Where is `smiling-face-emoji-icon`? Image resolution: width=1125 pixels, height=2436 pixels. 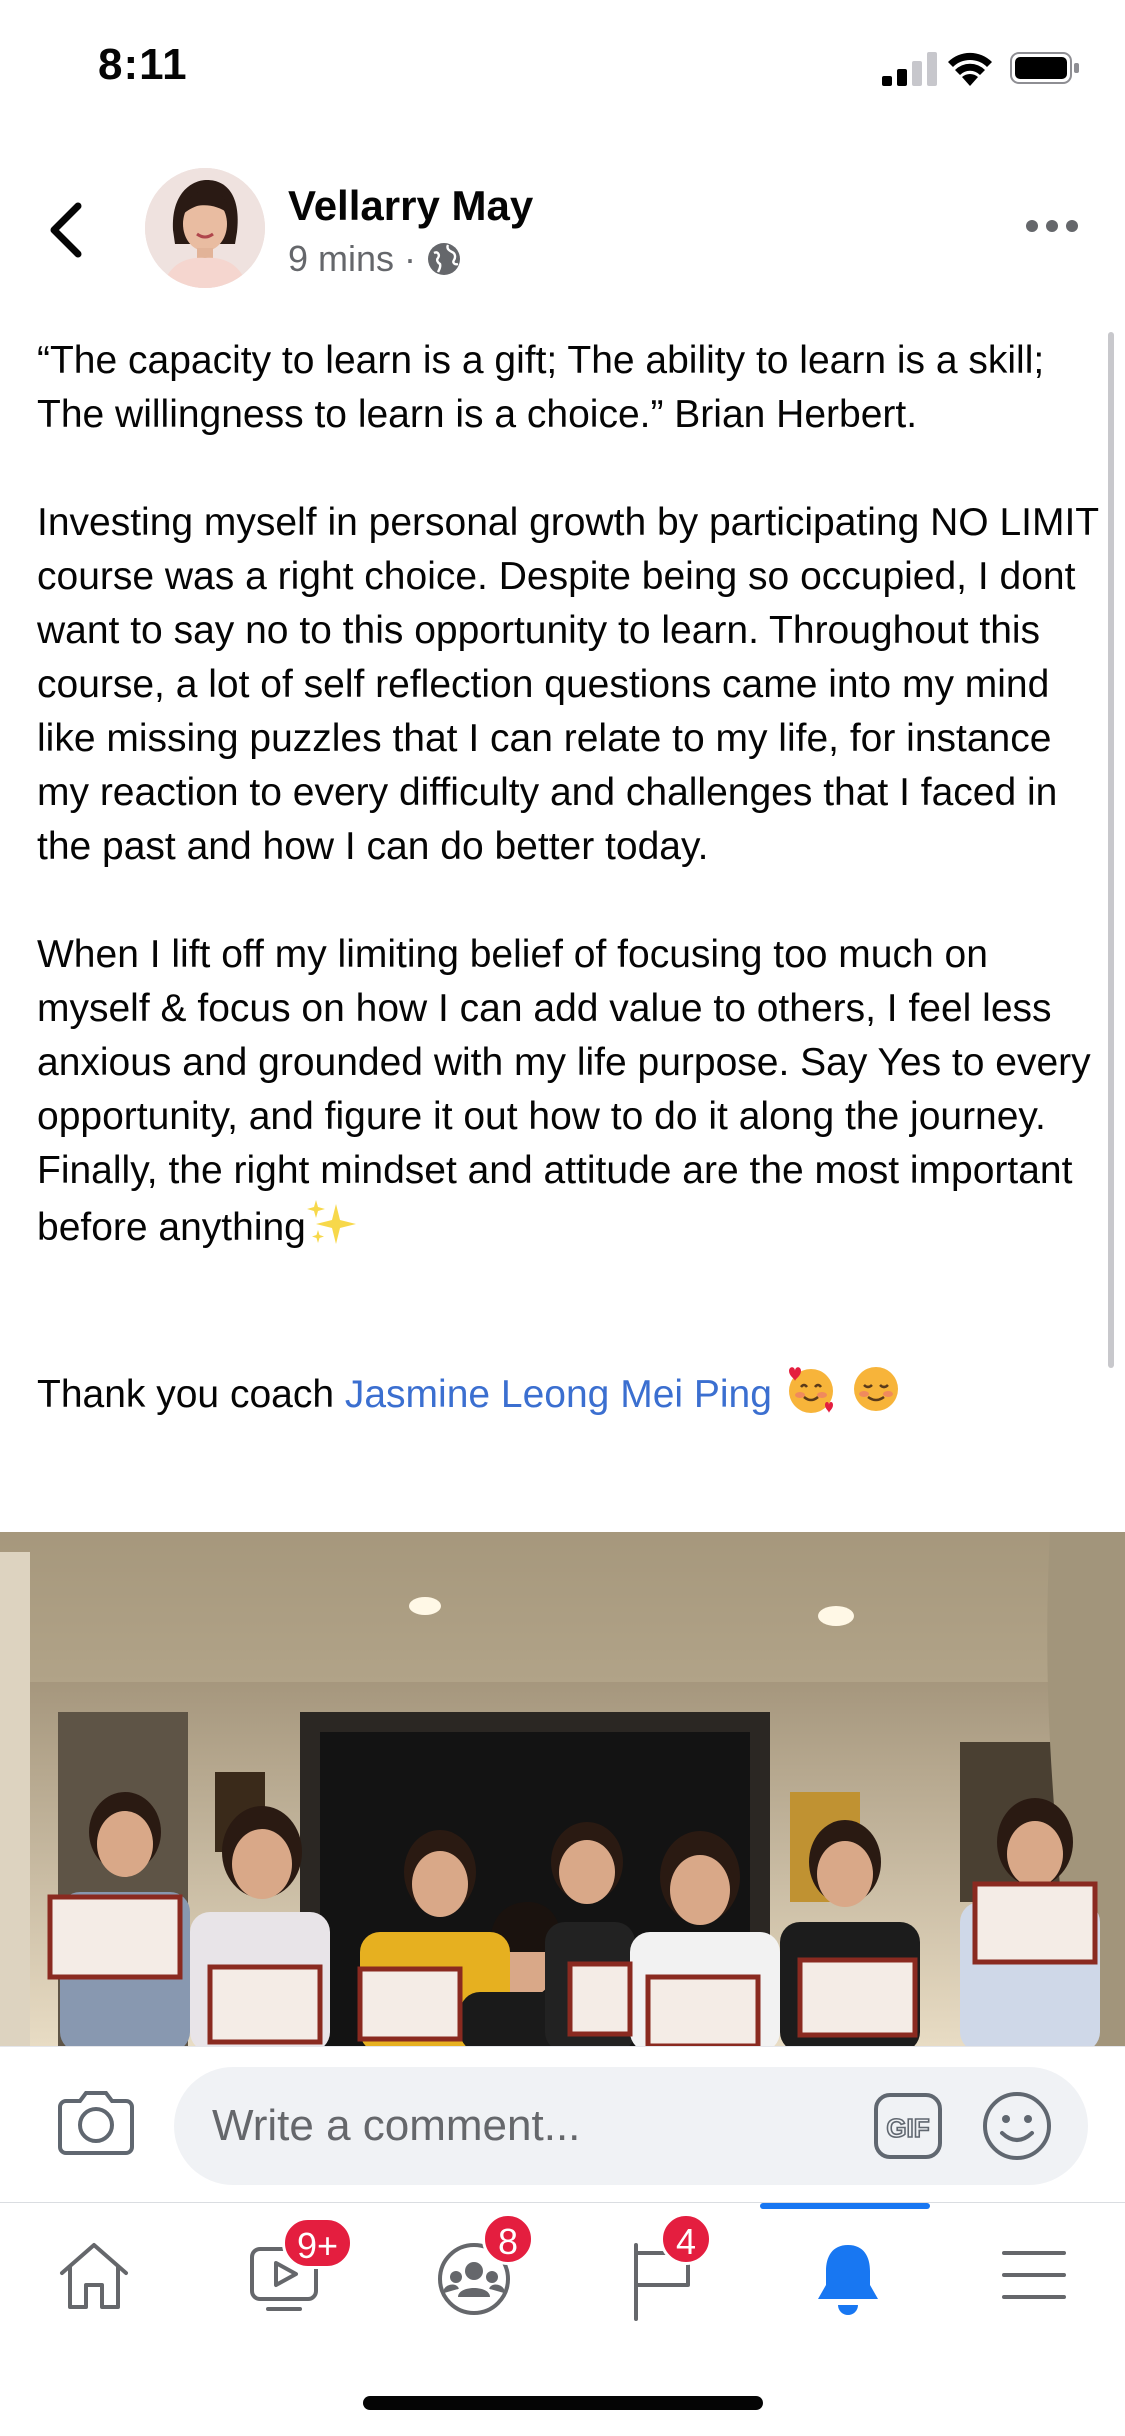 smiling-face-emoji-icon is located at coordinates (875, 1389).